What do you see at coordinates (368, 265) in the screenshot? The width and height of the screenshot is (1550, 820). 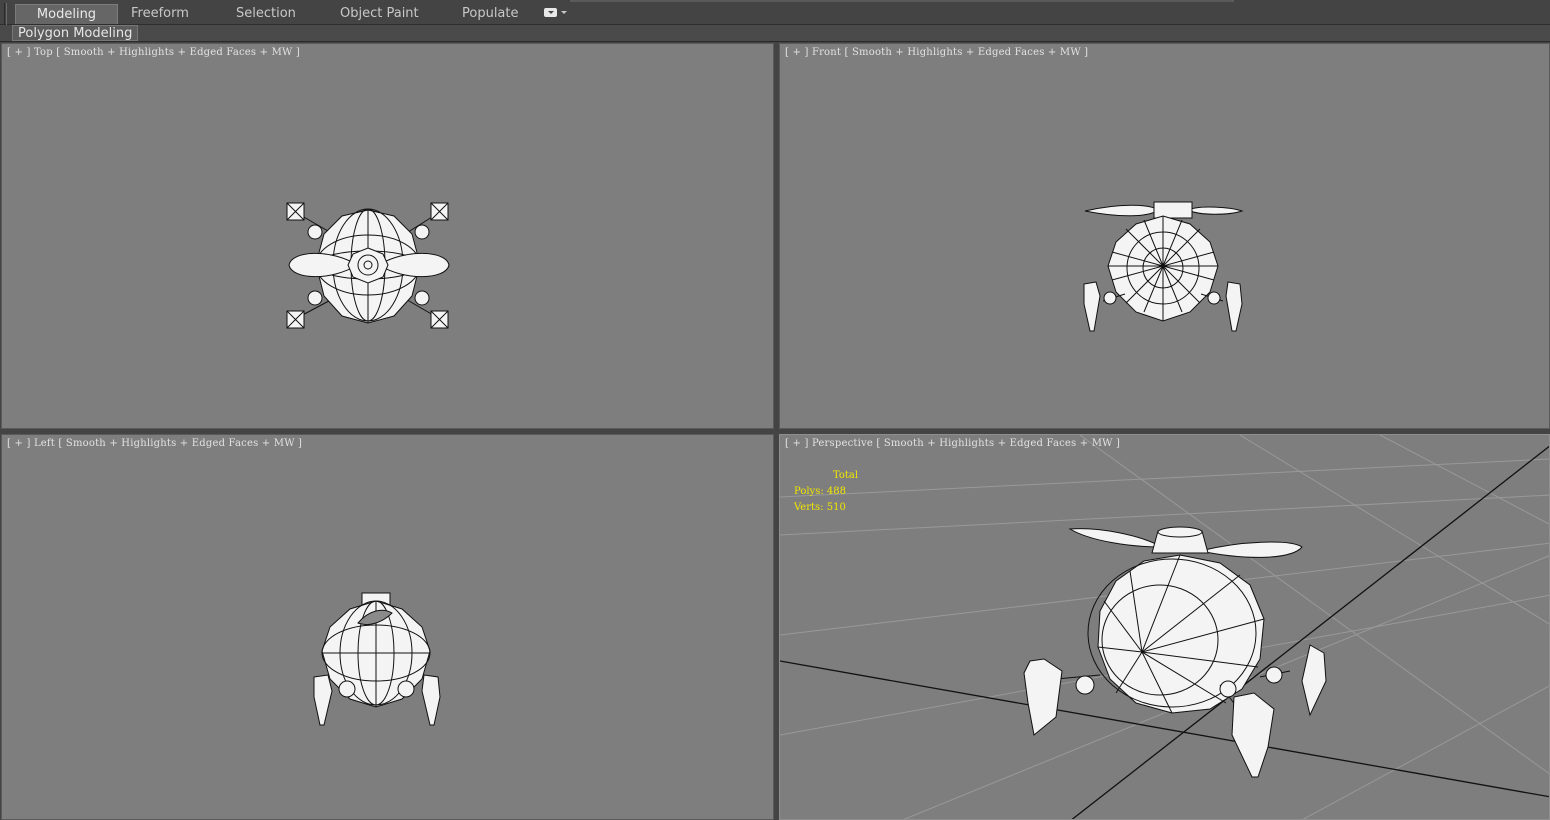 I see `top-view-model` at bounding box center [368, 265].